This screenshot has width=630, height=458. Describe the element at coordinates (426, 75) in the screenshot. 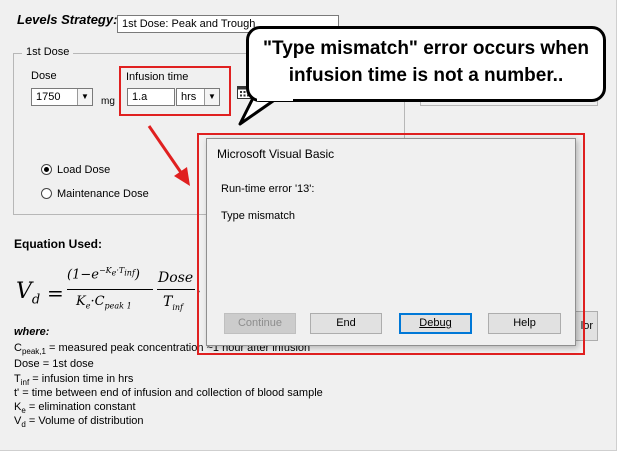

I see `callout-line-2: infusion time is not a number..` at that location.